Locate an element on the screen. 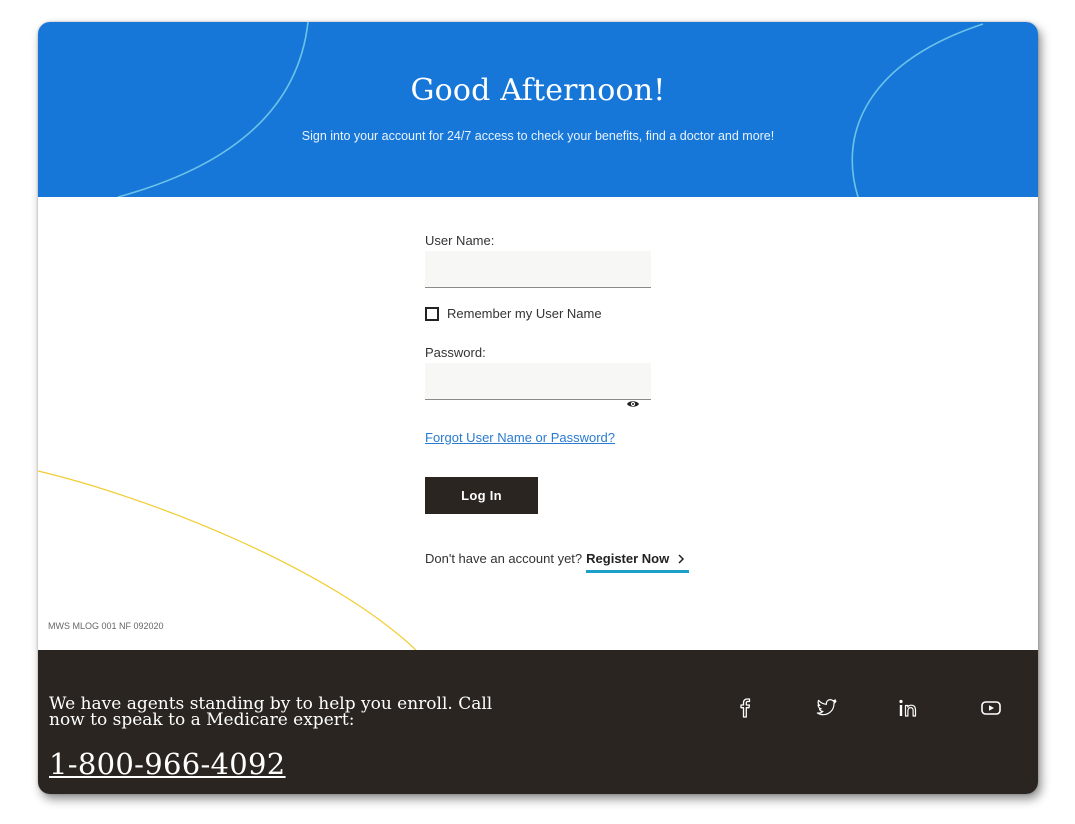  password-input is located at coordinates (538, 381).